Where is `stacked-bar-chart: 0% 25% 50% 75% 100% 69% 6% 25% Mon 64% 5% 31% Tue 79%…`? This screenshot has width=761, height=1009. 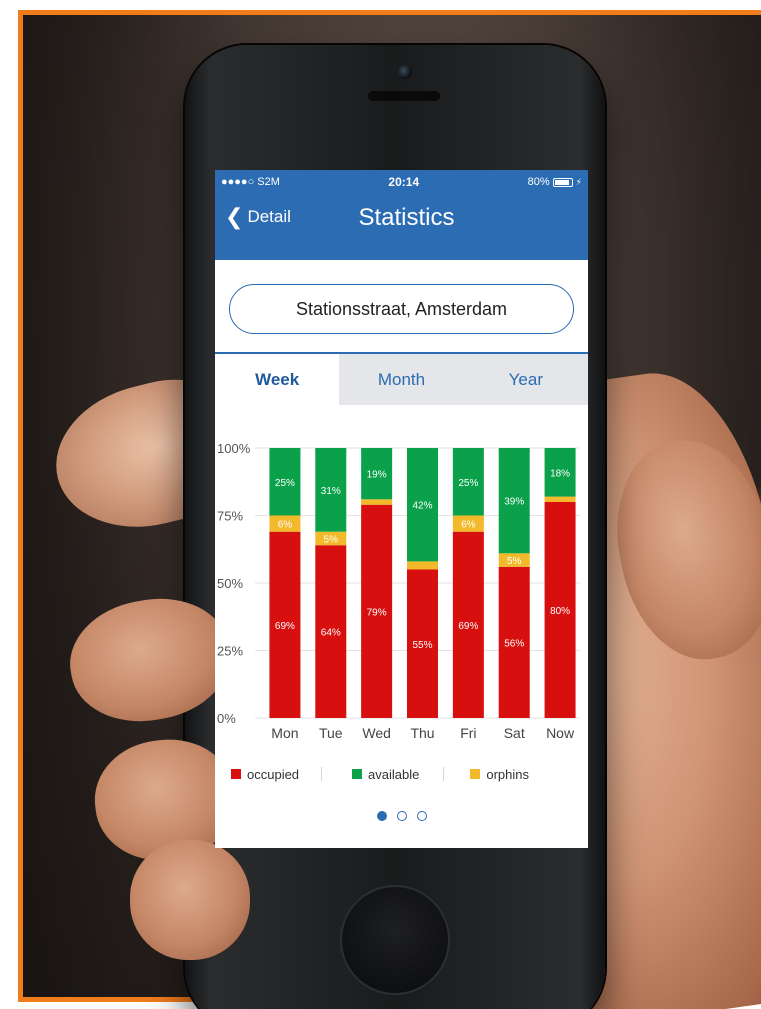
stacked-bar-chart: 0% 25% 50% 75% 100% 69% 6% 25% Mon 64% 5% 31% Tue 79%… is located at coordinates (398, 591).